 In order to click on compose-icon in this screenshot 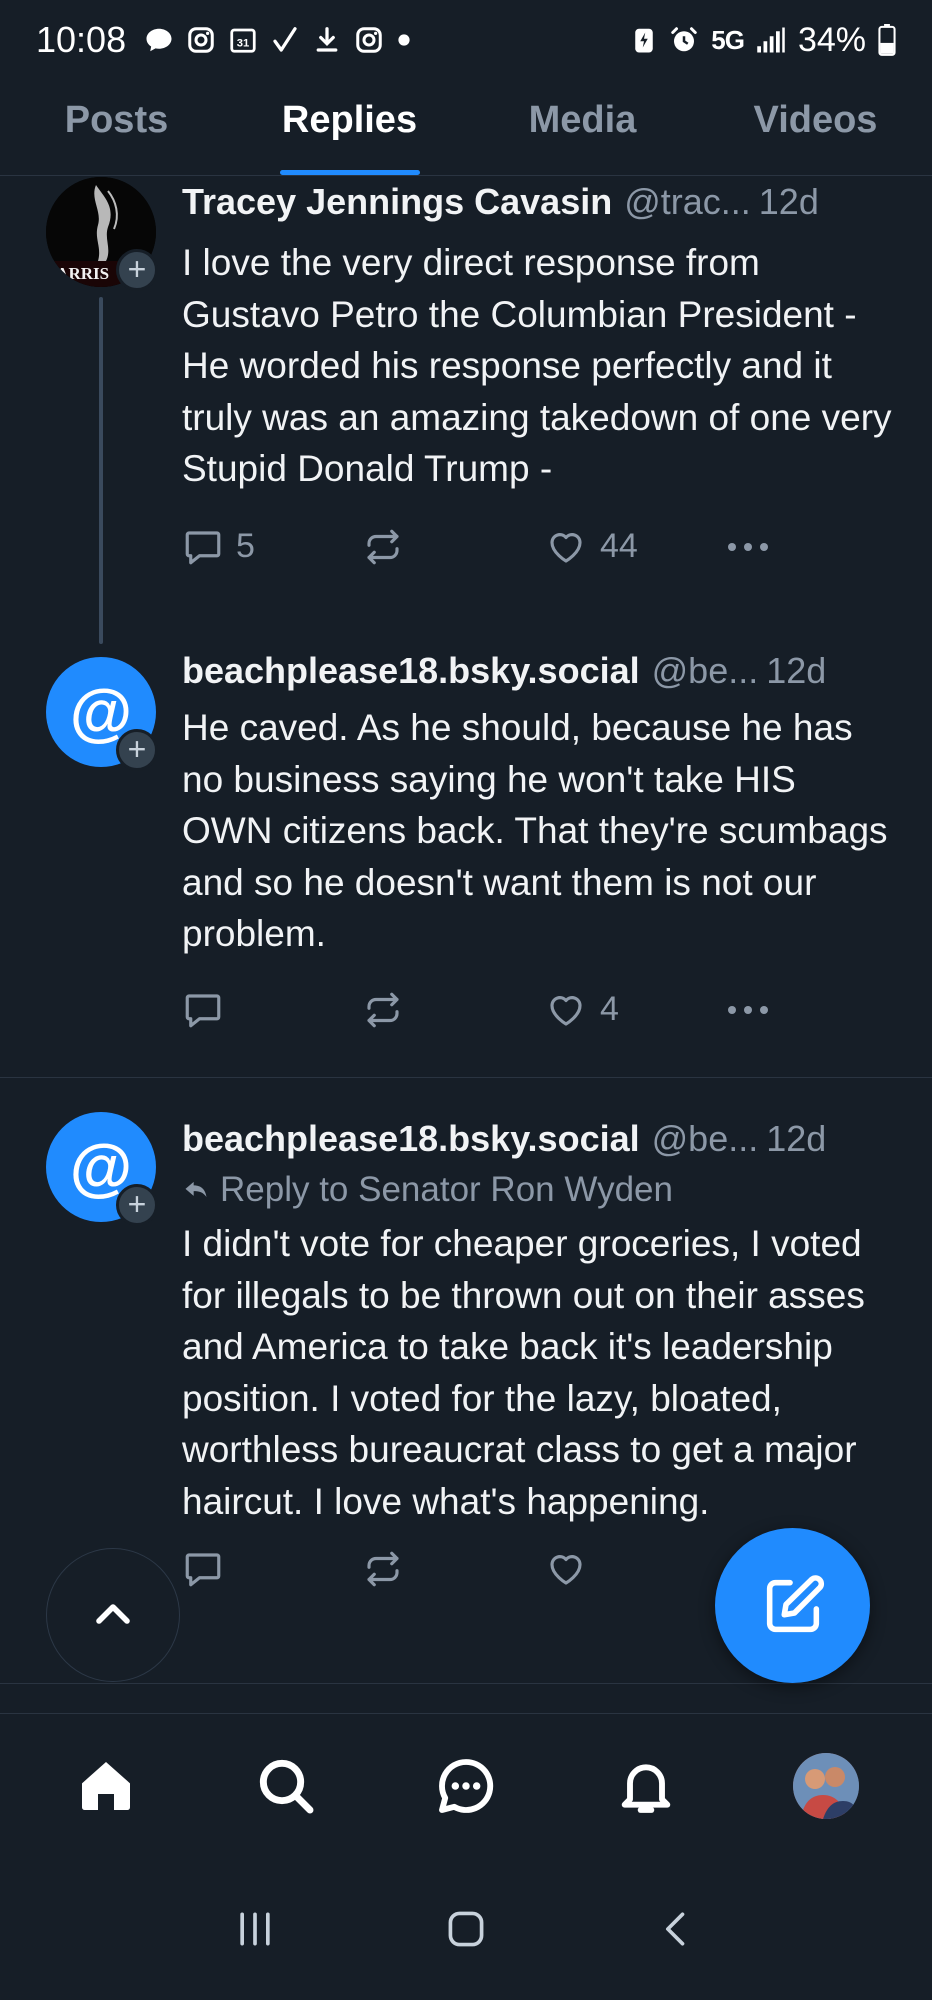, I will do `click(795, 1603)`.